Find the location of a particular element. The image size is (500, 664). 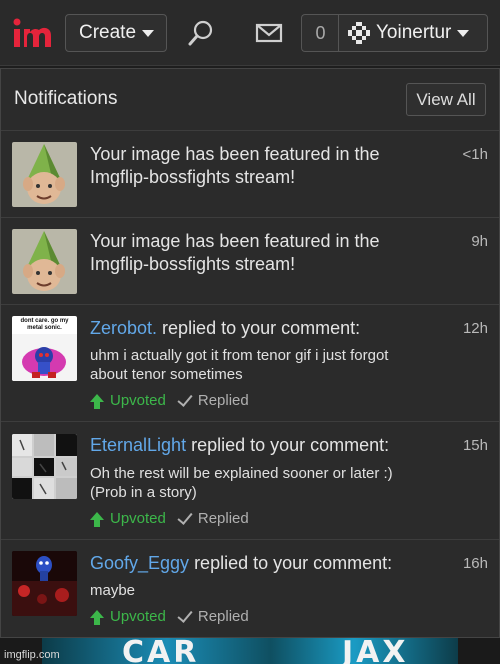

create-label: Create is located at coordinates (108, 32).